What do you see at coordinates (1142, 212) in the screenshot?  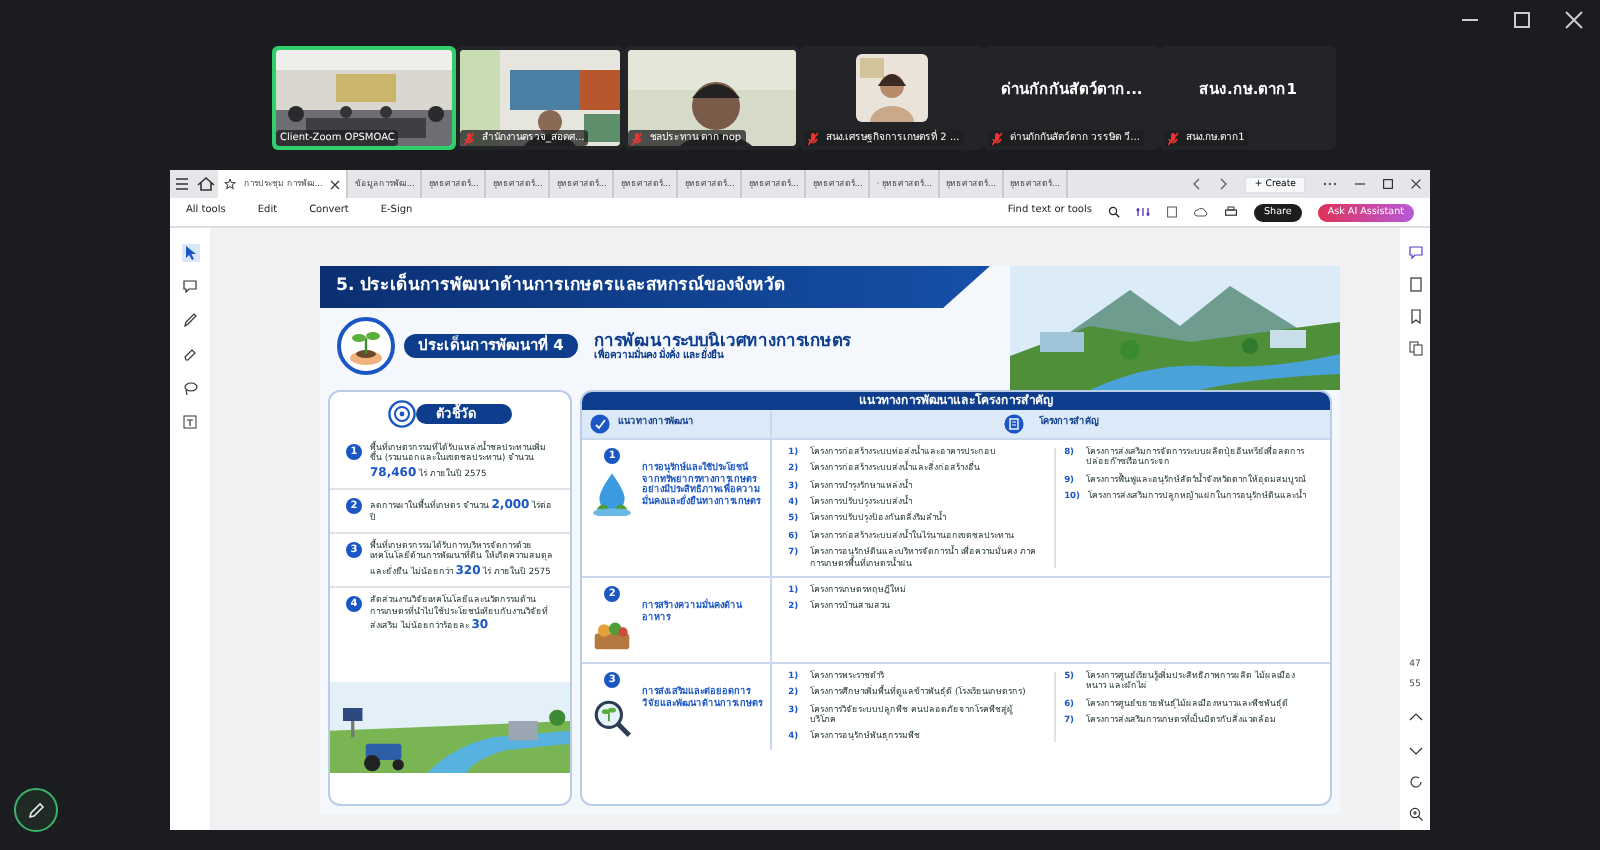 I see `sliders-icon` at bounding box center [1142, 212].